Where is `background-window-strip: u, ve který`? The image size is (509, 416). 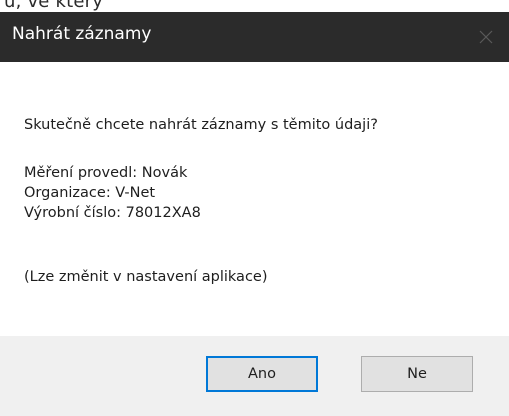 background-window-strip: u, ve který is located at coordinates (254, 6).